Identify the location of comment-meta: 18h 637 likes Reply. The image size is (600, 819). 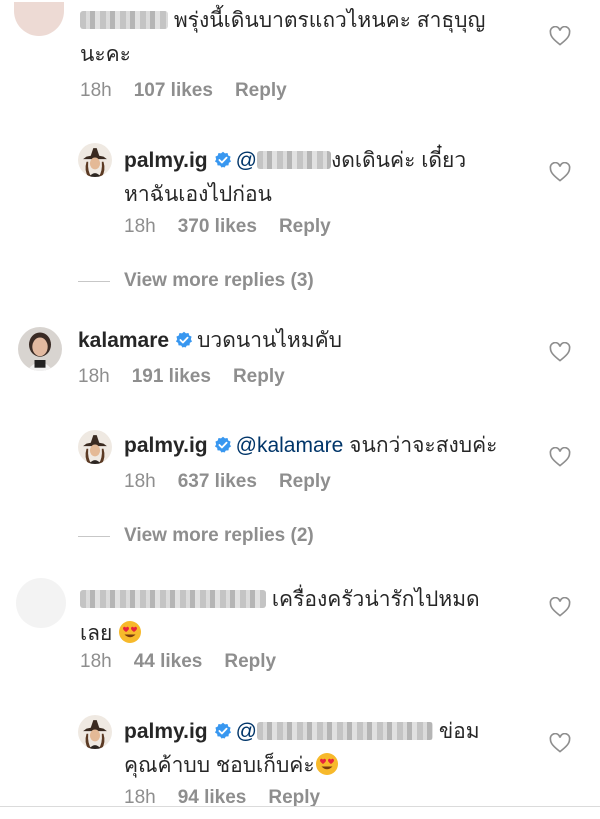
(227, 482).